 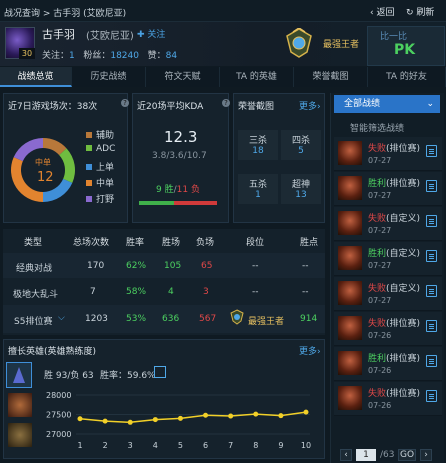 I want to click on table-header: 负场, so click(x=205, y=243).